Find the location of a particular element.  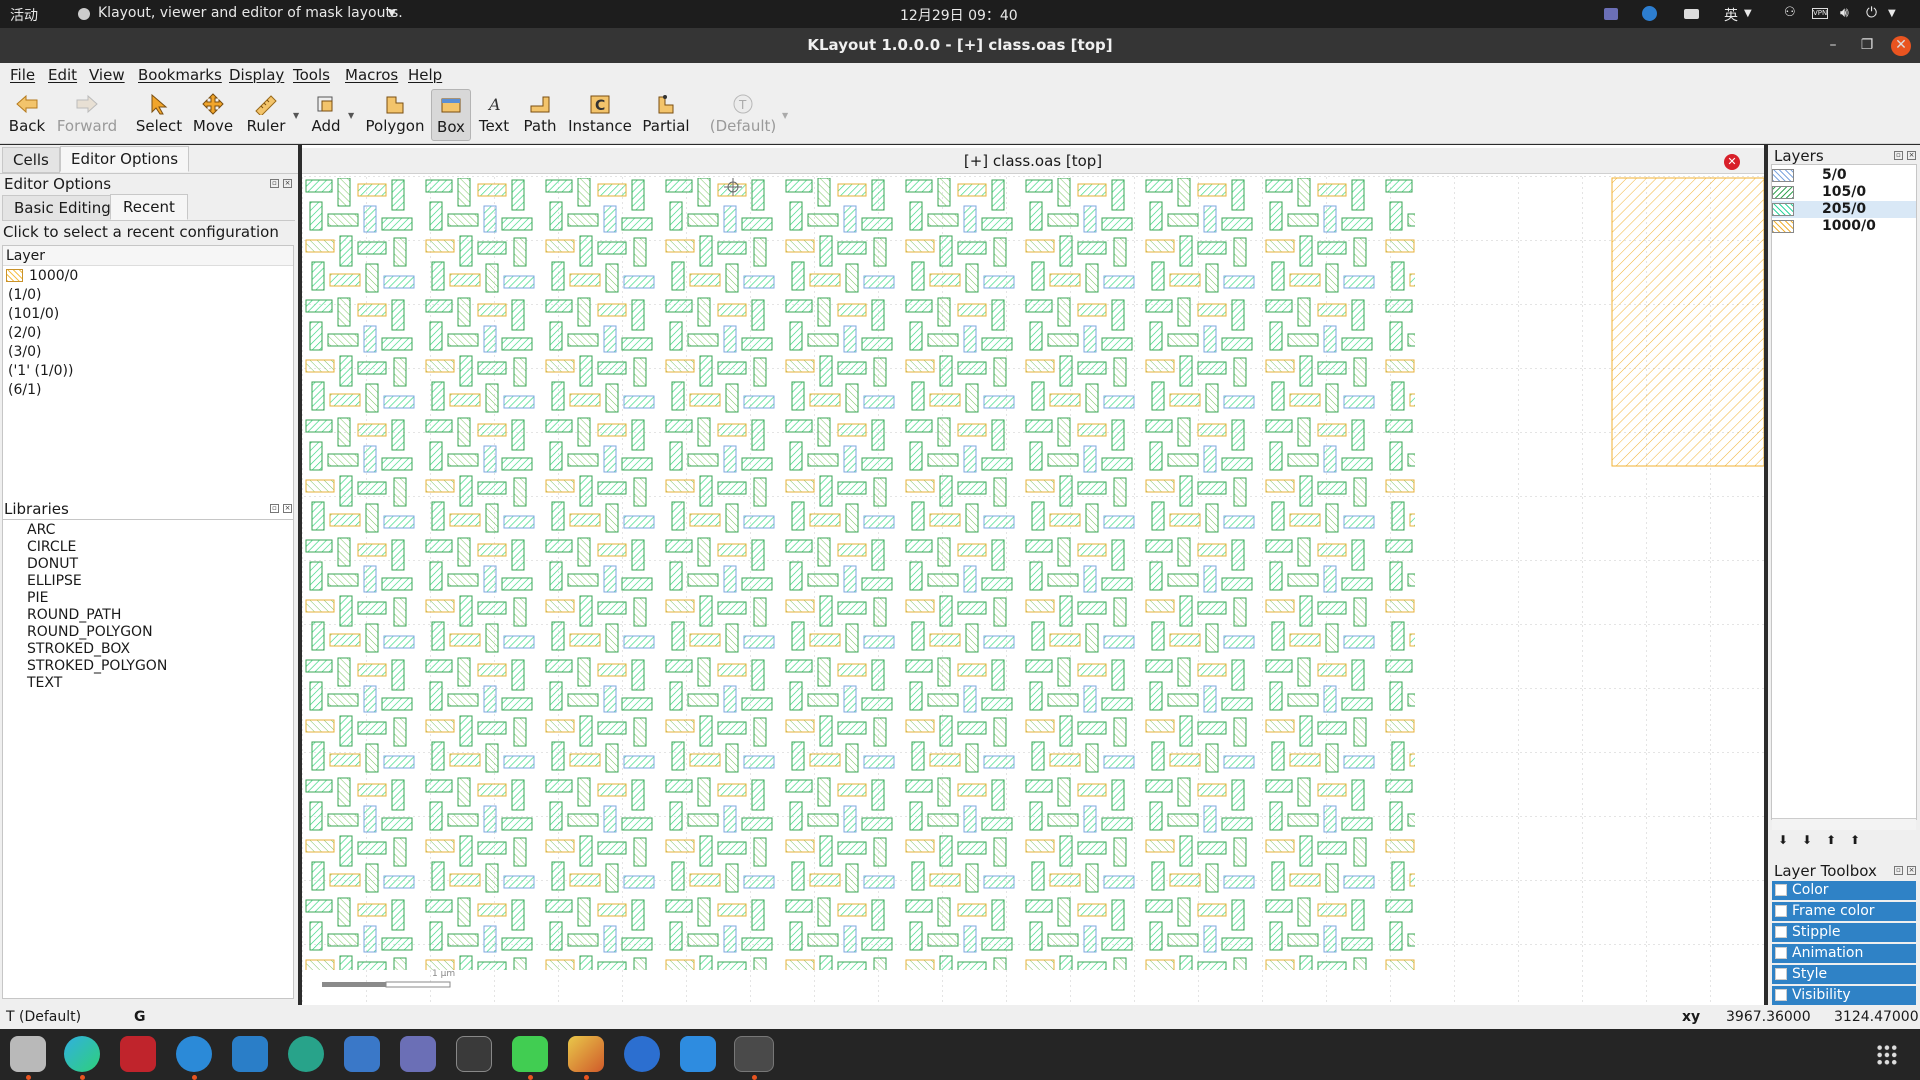

layer-column-header: Layer is located at coordinates (148, 256).